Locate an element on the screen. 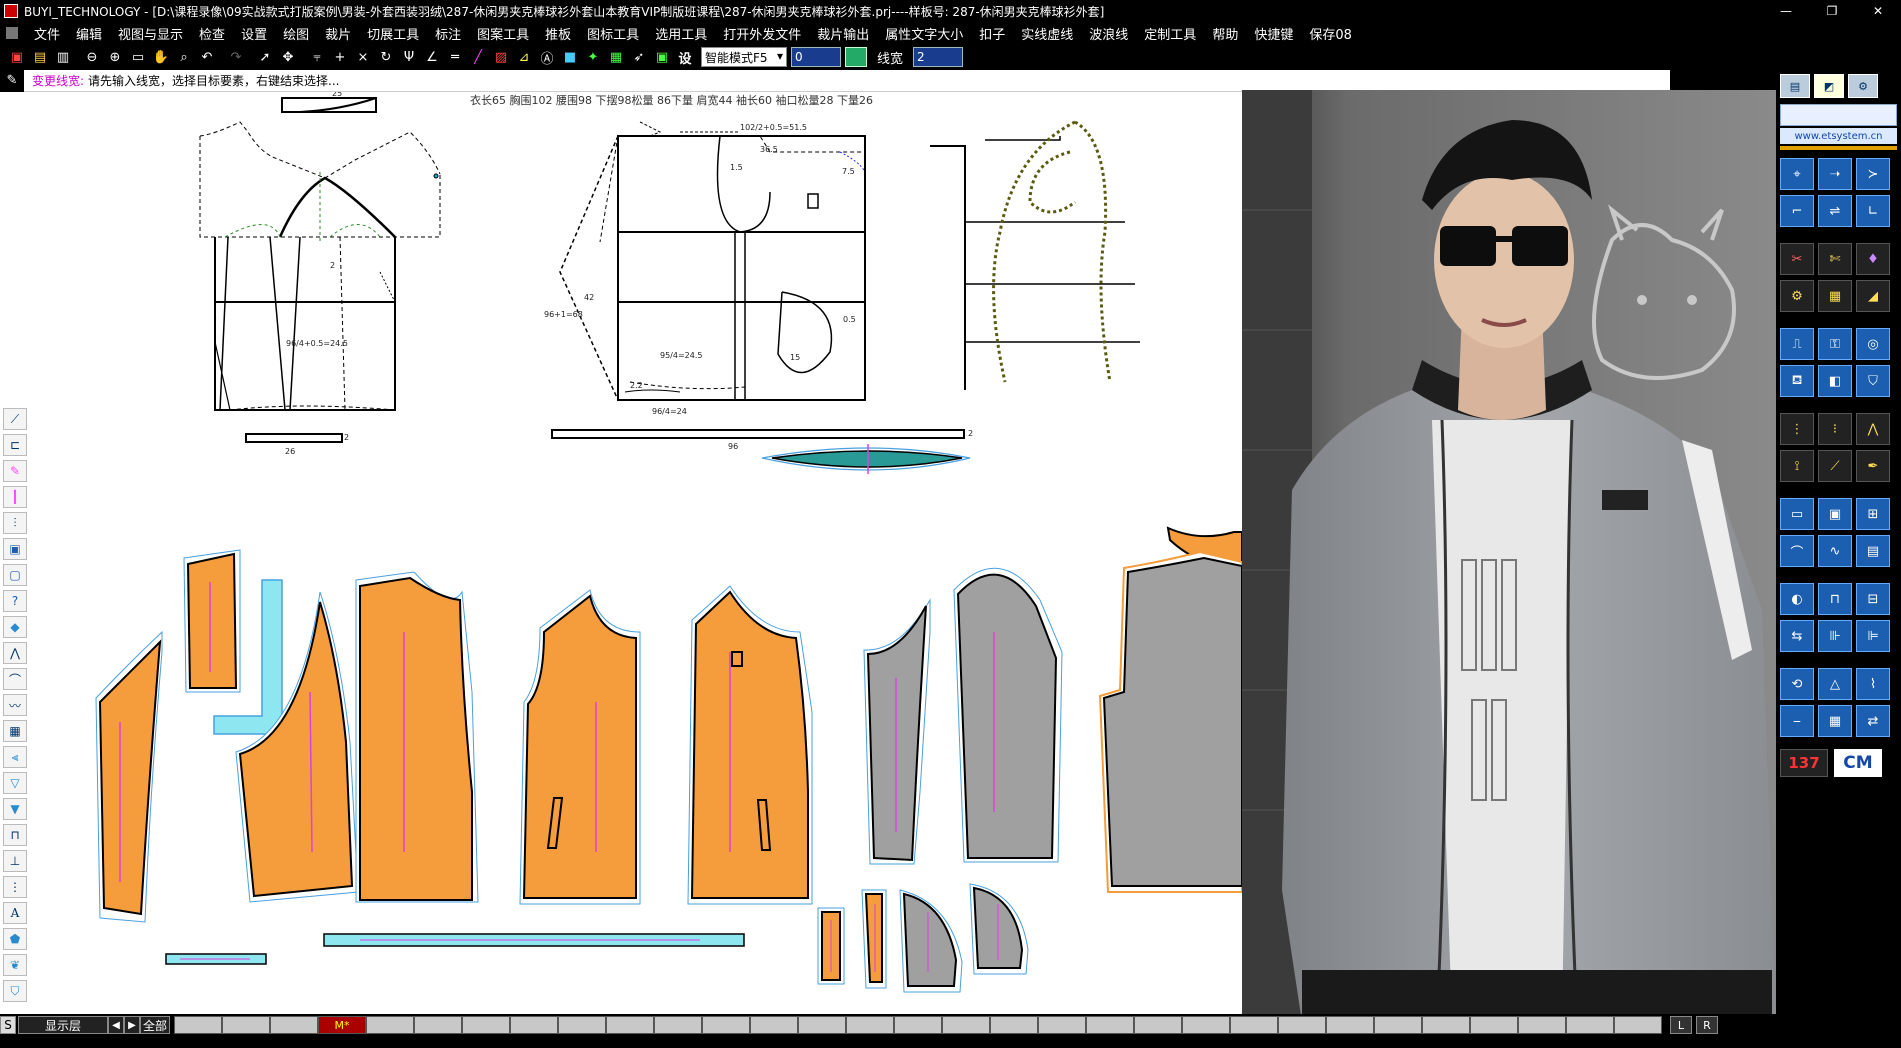 This screenshot has width=1901, height=1048. tool-chart-icon: ⌇ is located at coordinates (1873, 684).